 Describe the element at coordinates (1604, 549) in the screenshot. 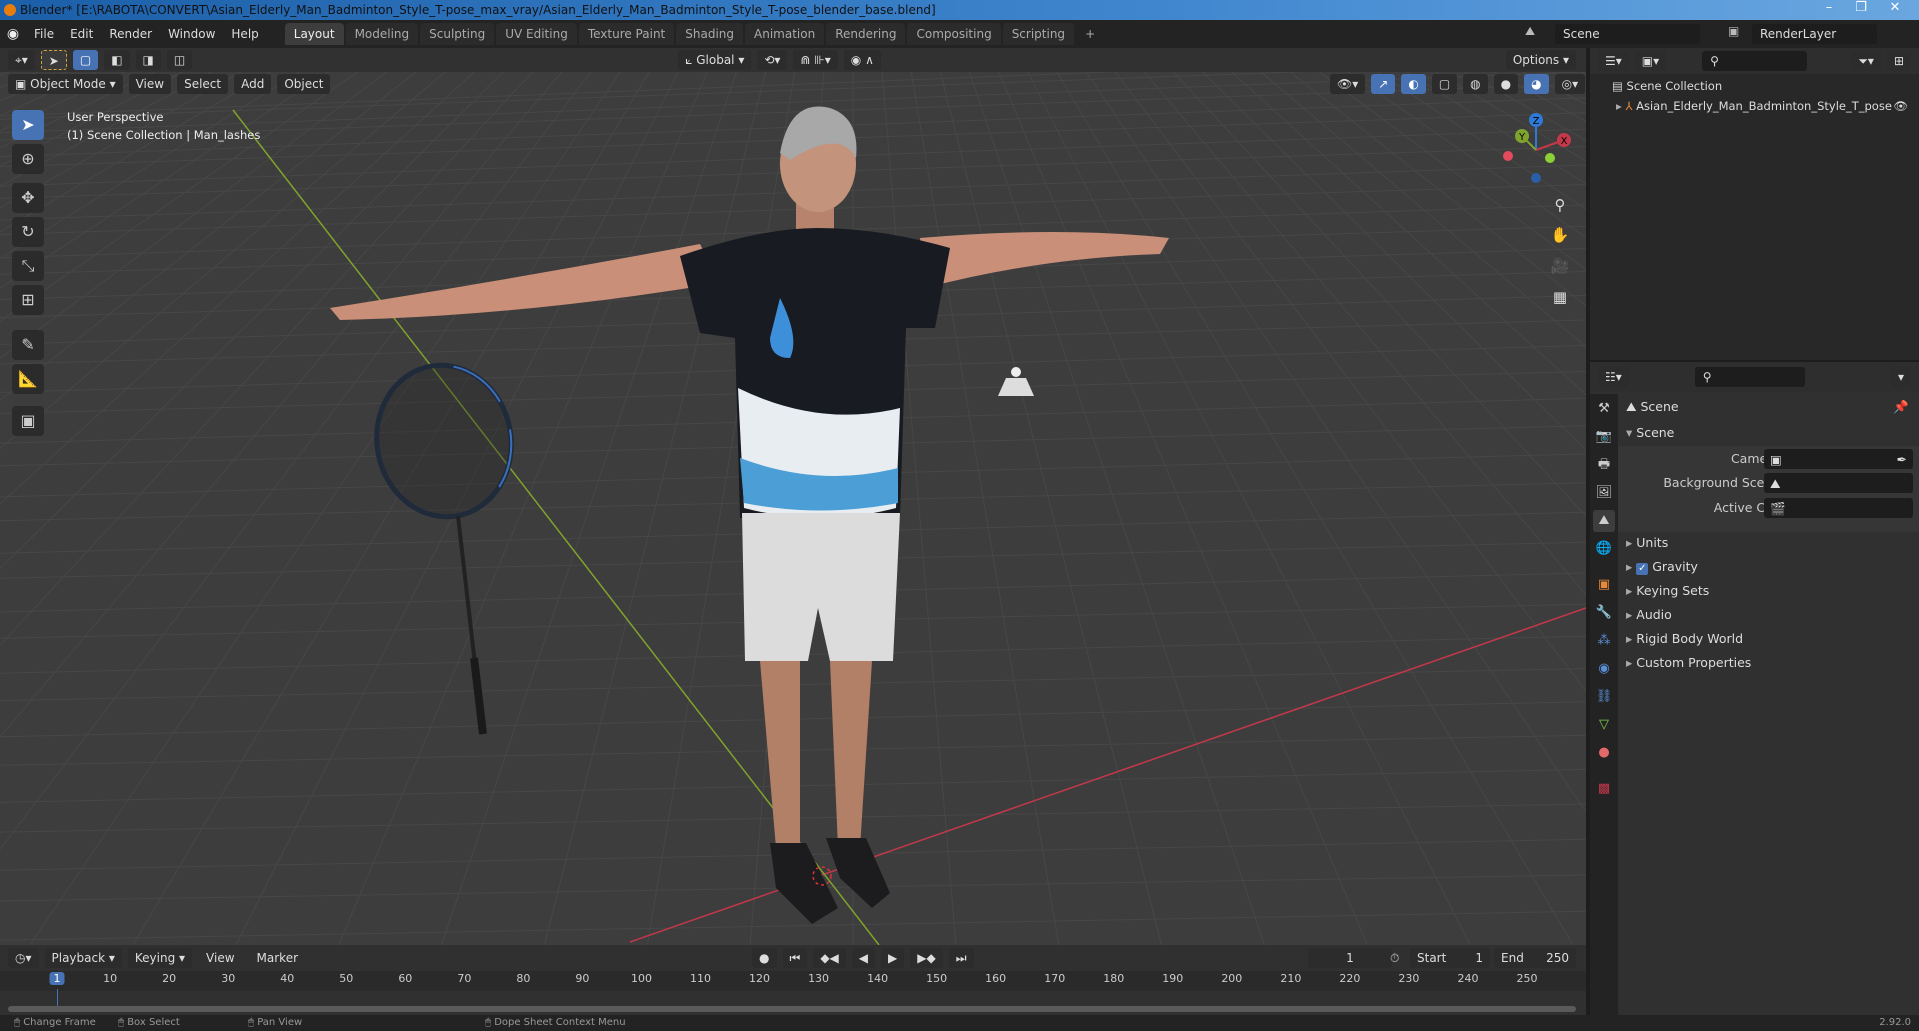

I see `world-tab-icon: 🌐` at that location.